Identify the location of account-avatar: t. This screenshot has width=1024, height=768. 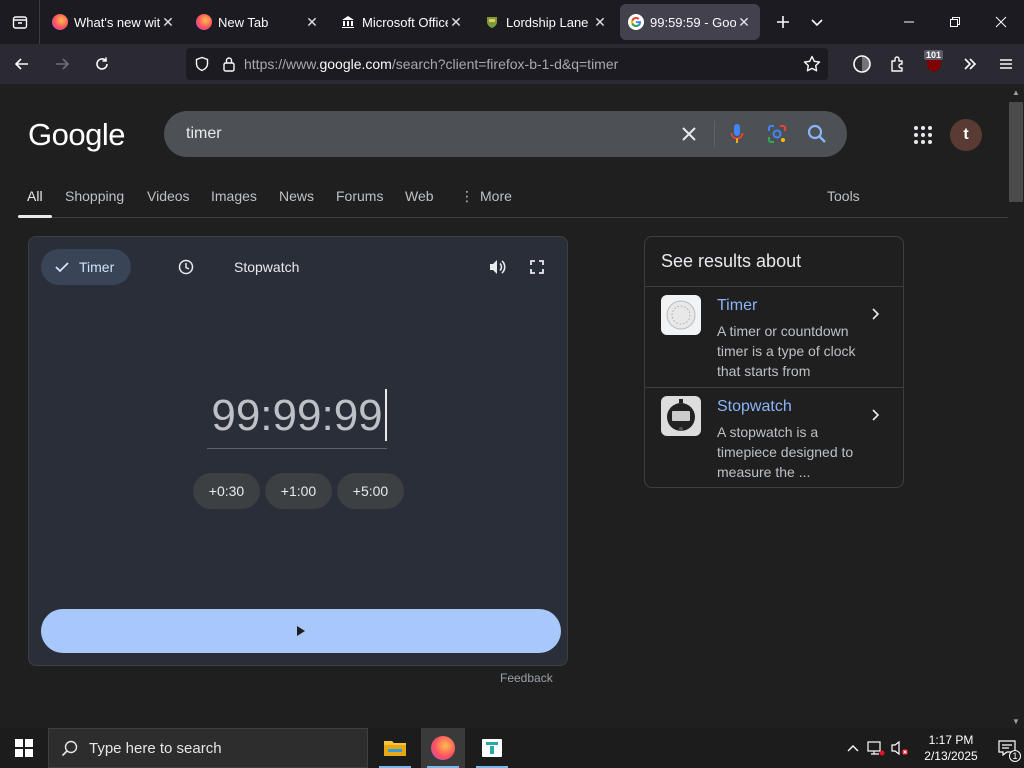
(966, 135).